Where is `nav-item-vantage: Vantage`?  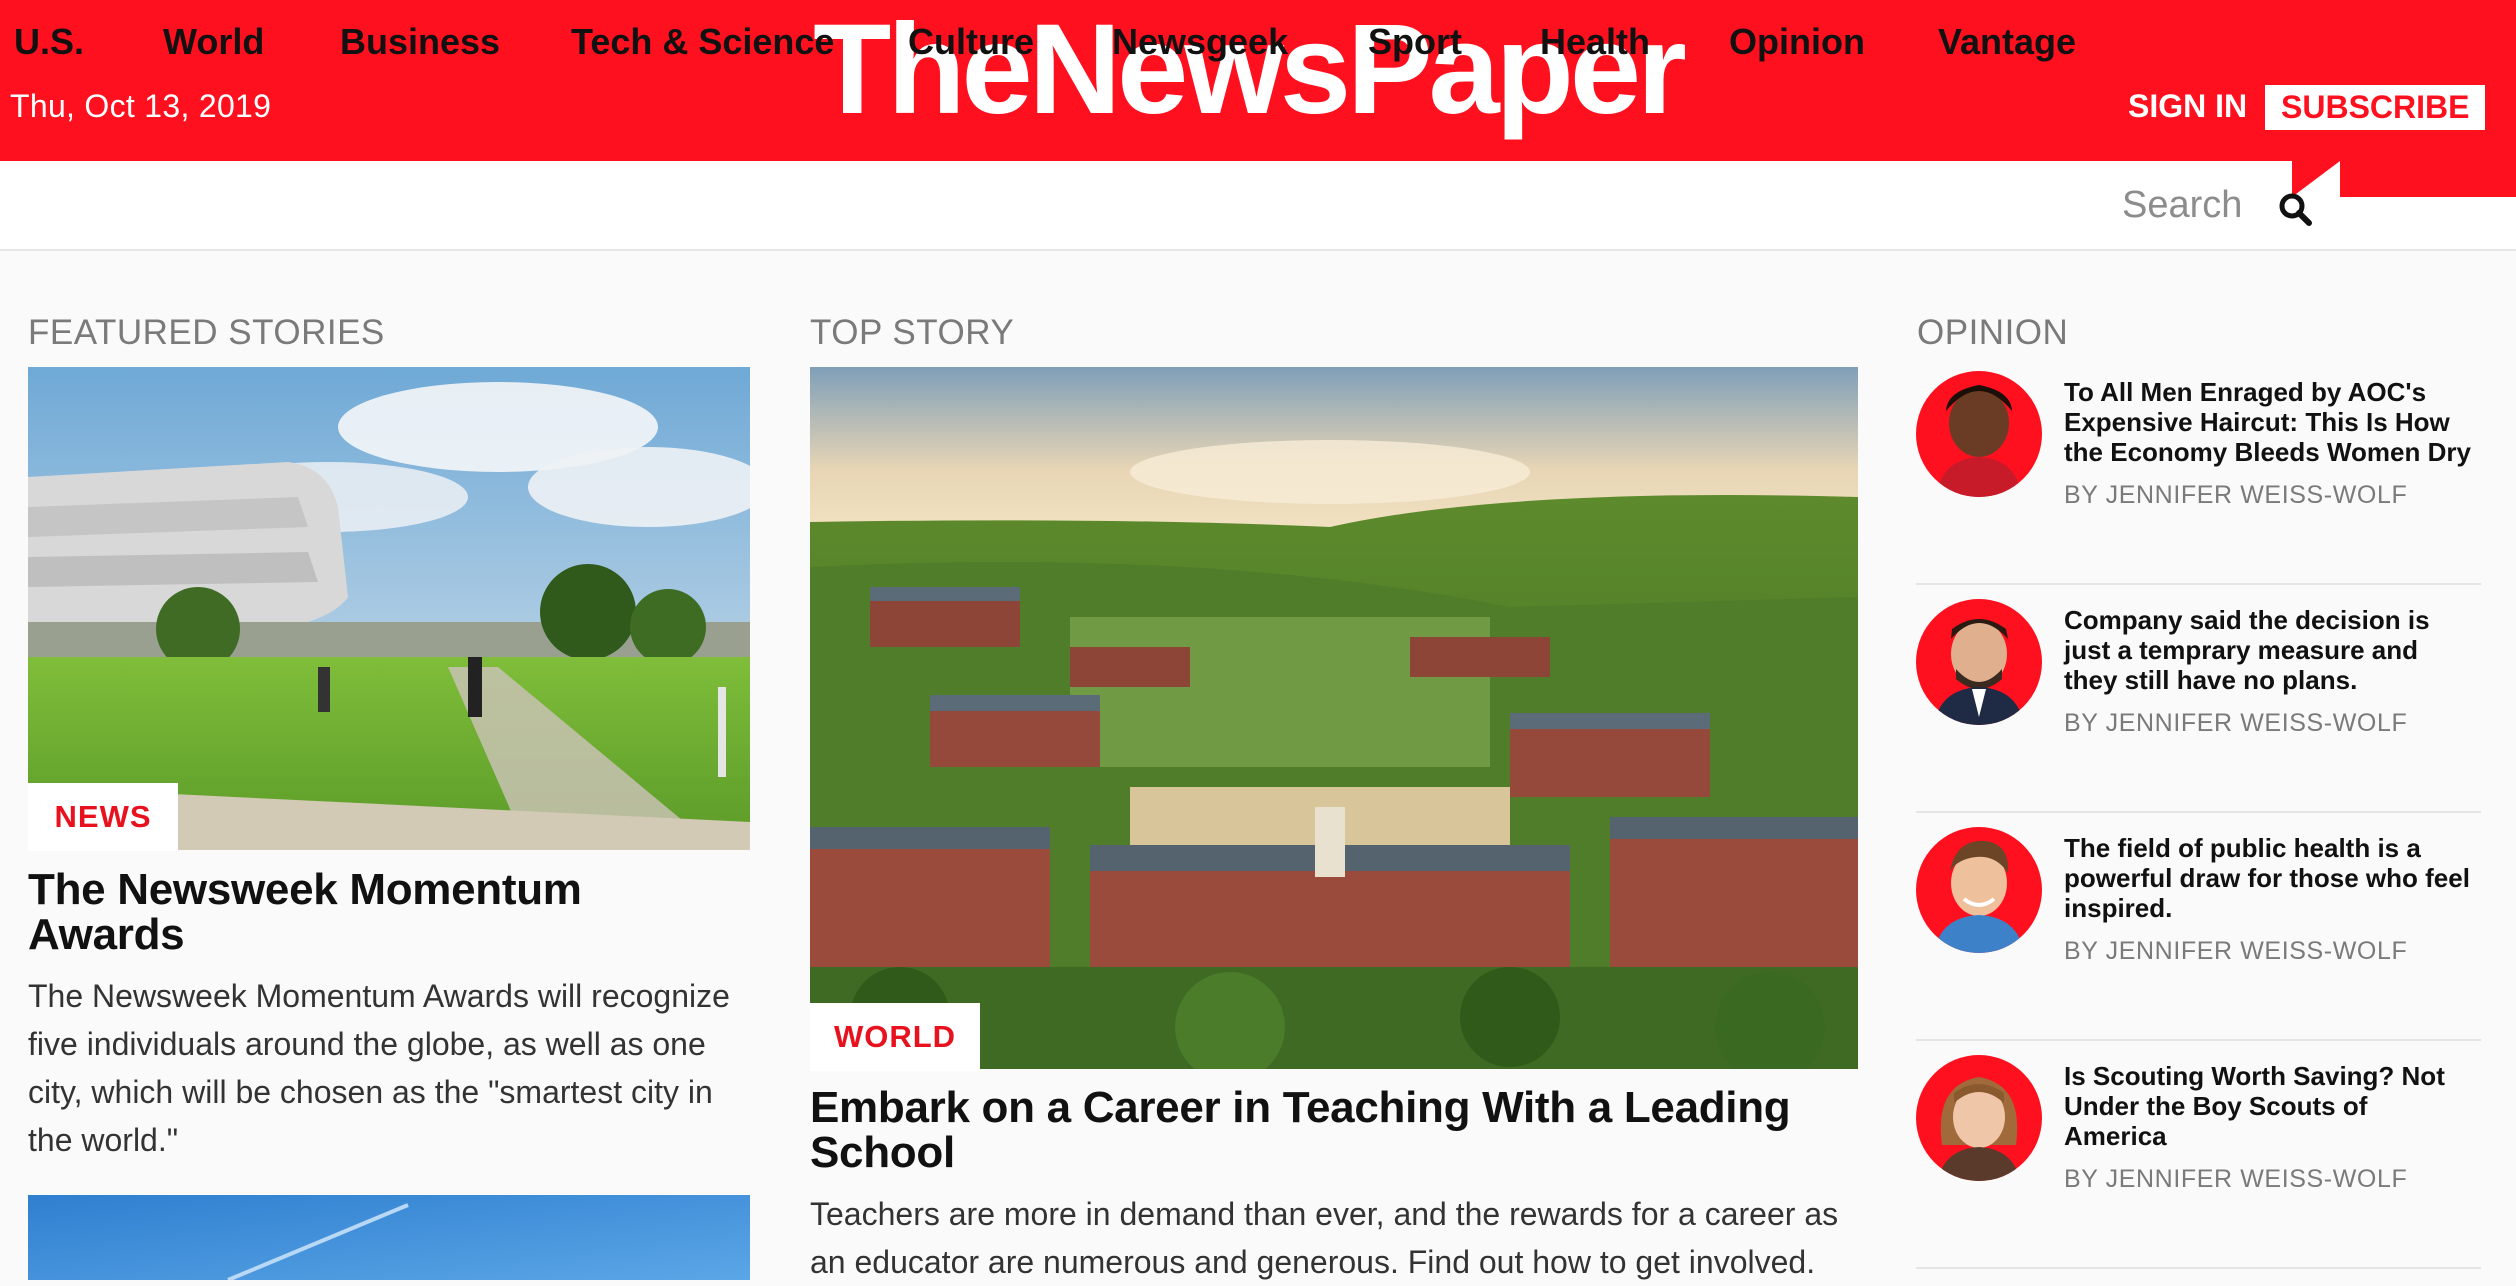 nav-item-vantage: Vantage is located at coordinates (2007, 42).